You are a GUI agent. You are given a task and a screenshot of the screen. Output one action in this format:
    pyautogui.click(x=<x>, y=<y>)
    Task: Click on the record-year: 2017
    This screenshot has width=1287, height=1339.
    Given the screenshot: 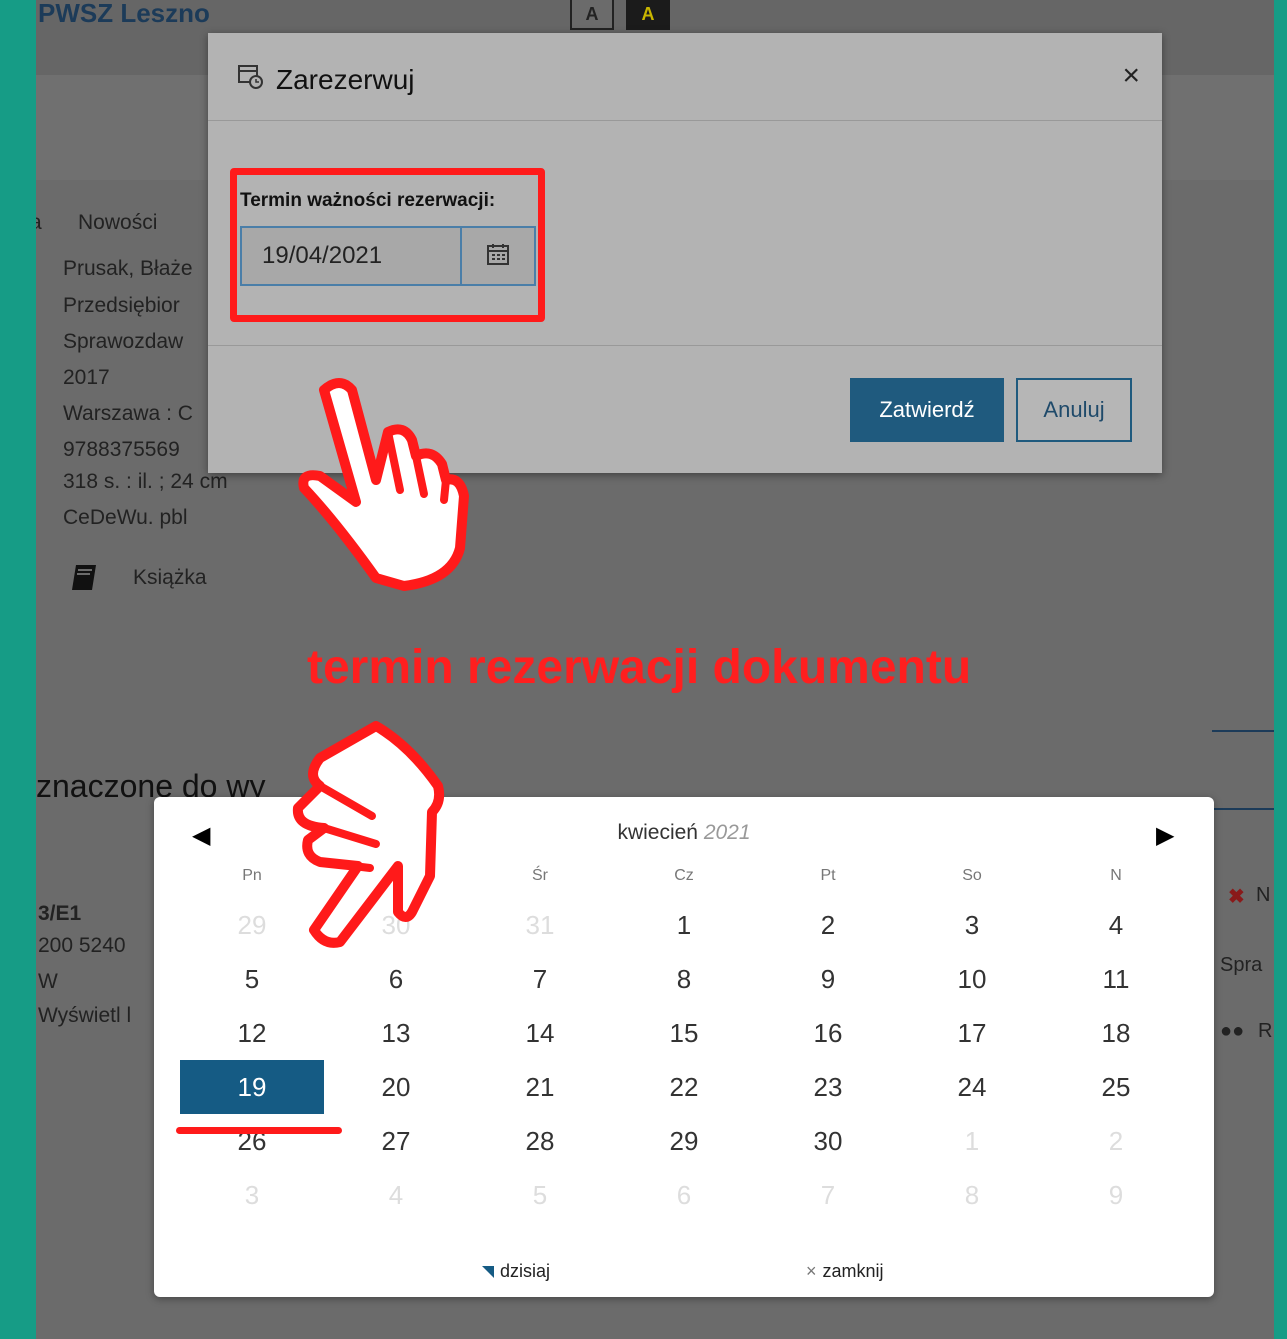 What is the action you would take?
    pyautogui.click(x=86, y=377)
    